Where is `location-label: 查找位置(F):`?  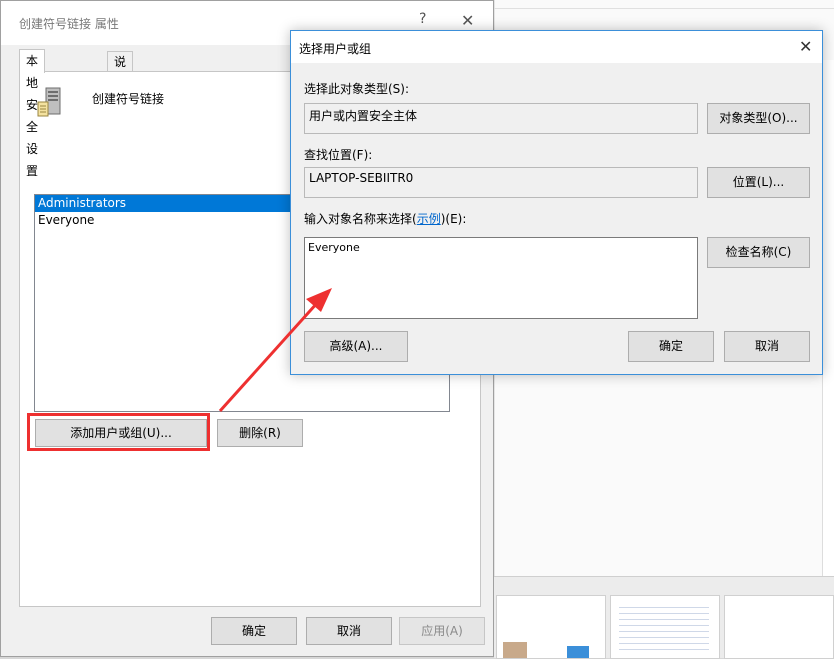 location-label: 查找位置(F): is located at coordinates (338, 155).